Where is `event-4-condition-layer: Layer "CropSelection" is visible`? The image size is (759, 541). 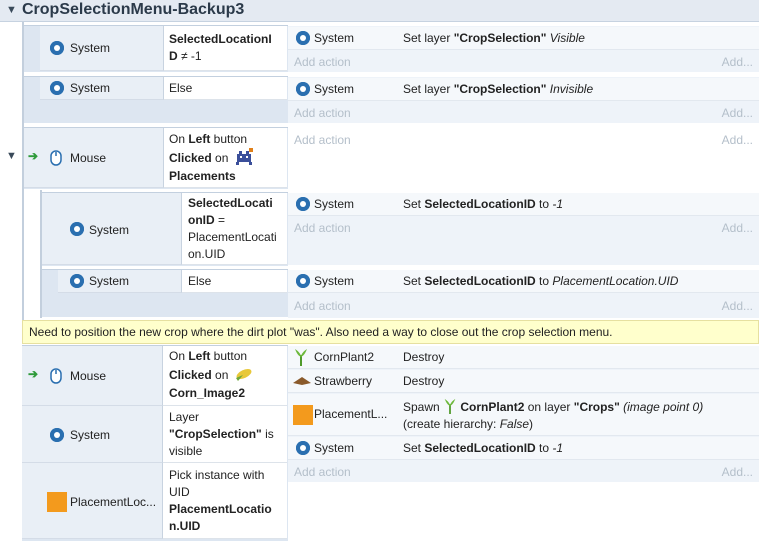 event-4-condition-layer: Layer "CropSelection" is visible is located at coordinates (225, 434).